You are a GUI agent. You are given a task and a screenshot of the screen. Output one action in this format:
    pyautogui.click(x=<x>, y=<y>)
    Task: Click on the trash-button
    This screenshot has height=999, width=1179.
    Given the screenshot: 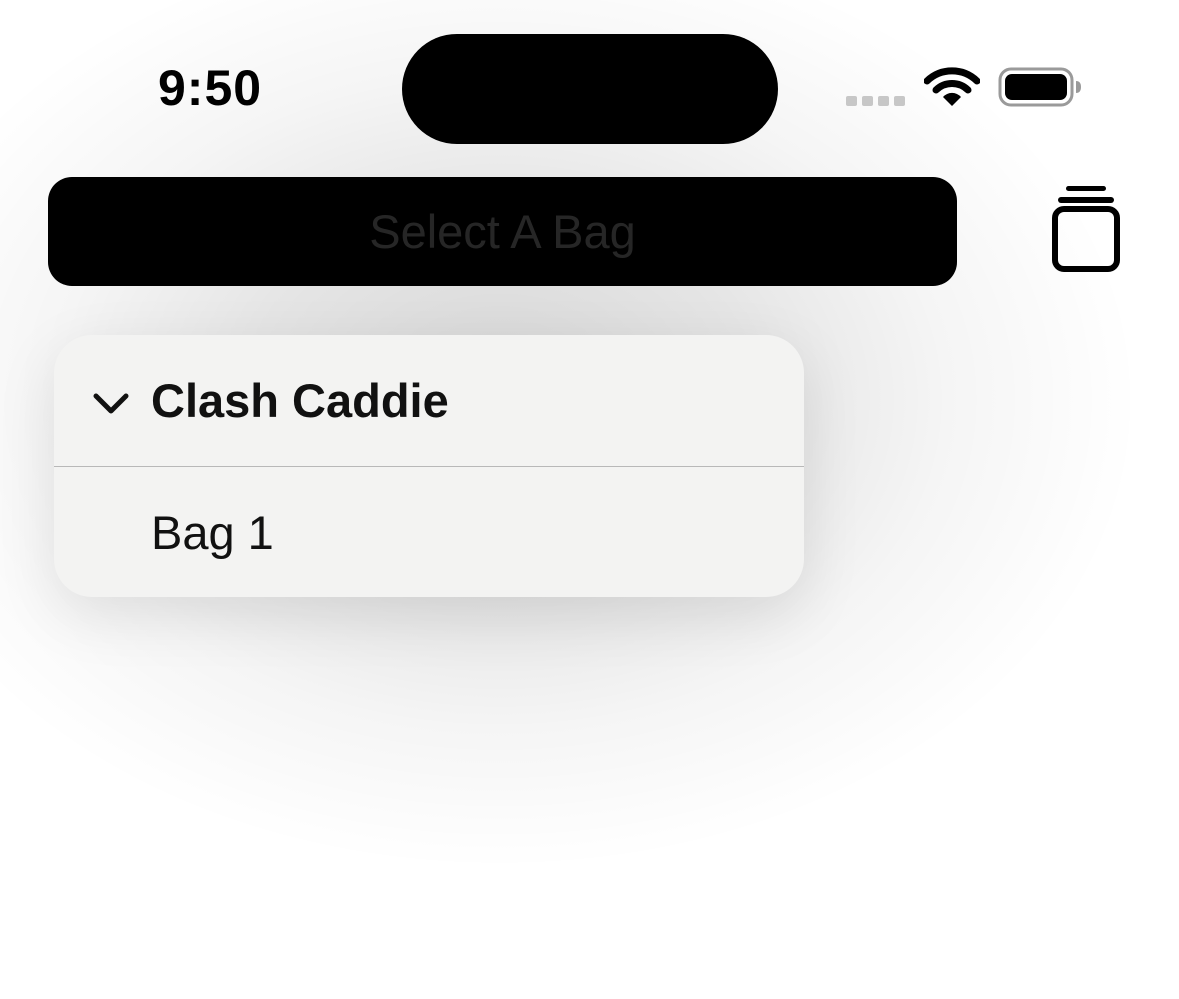 What is the action you would take?
    pyautogui.click(x=1086, y=229)
    